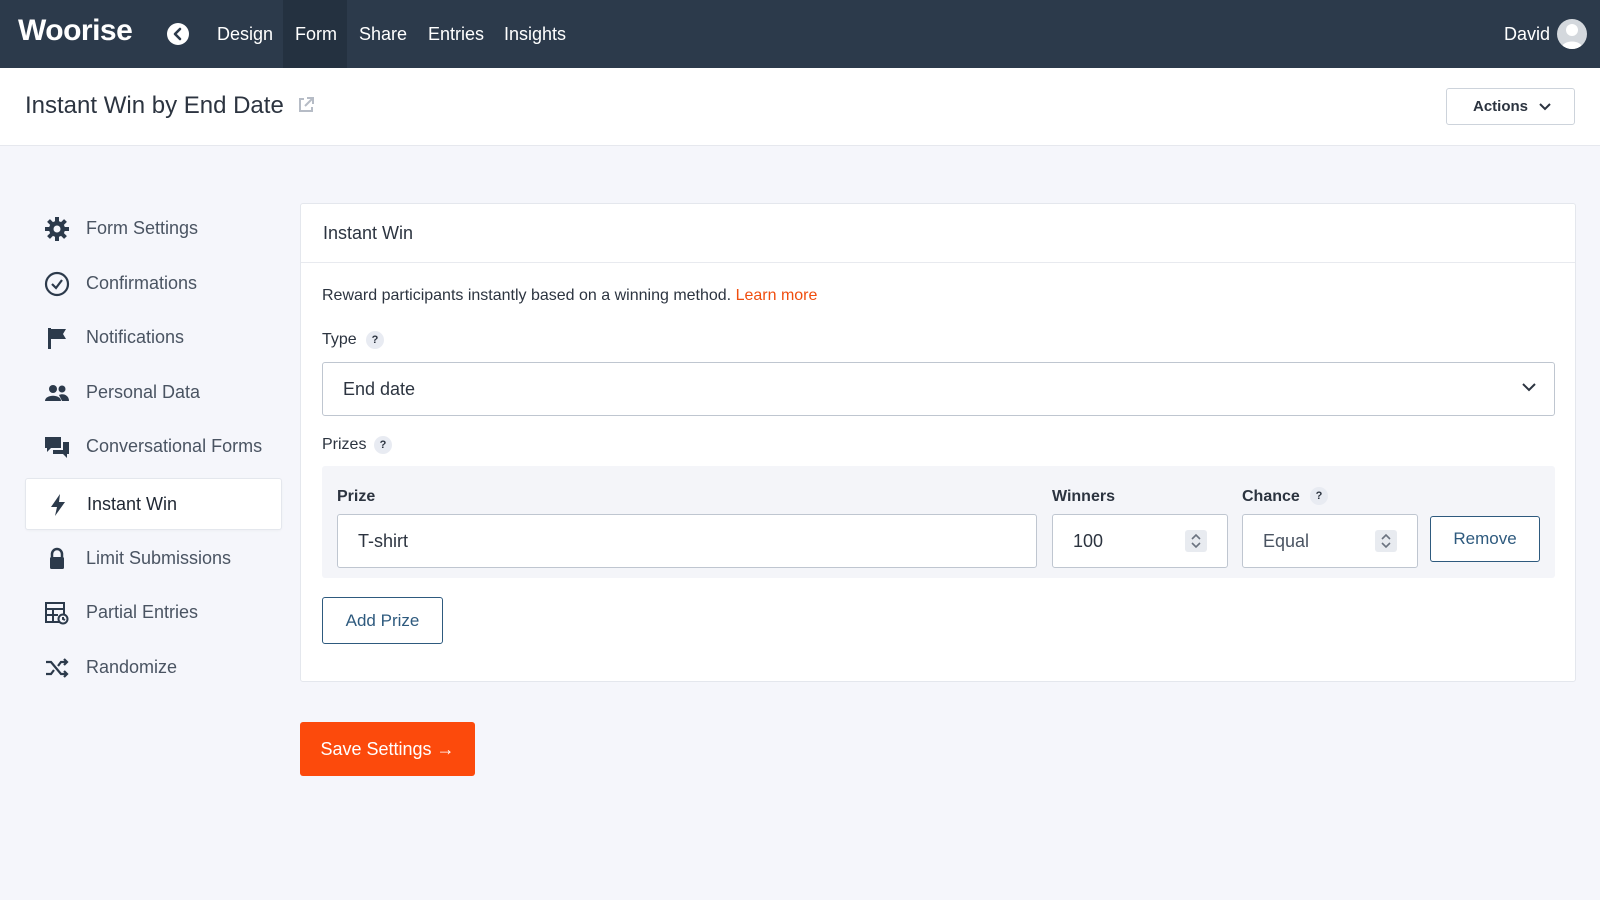 The width and height of the screenshot is (1600, 900). What do you see at coordinates (383, 34) in the screenshot?
I see `nav-share: Share` at bounding box center [383, 34].